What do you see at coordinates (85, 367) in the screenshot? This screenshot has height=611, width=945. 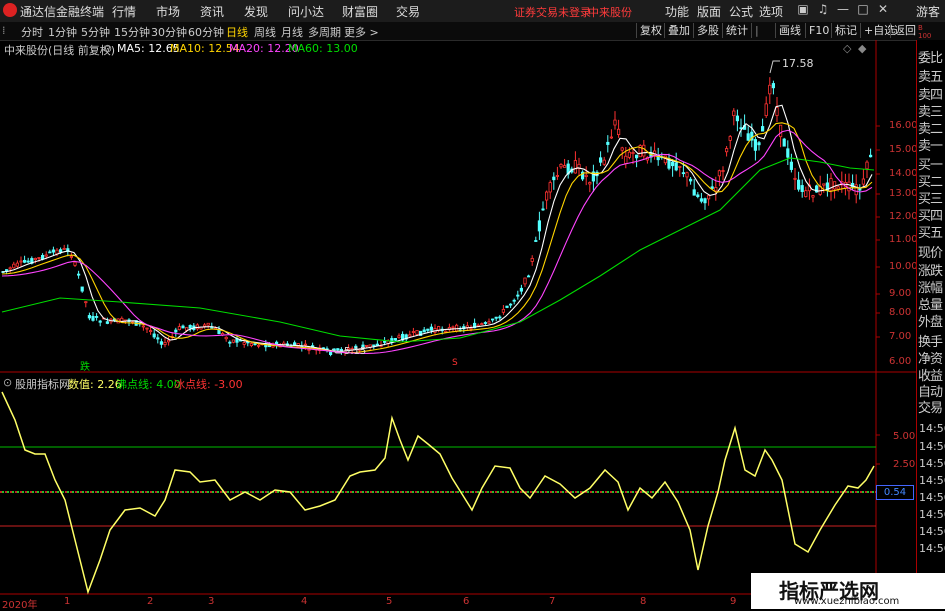 I see `fall-signal: 跌` at bounding box center [85, 367].